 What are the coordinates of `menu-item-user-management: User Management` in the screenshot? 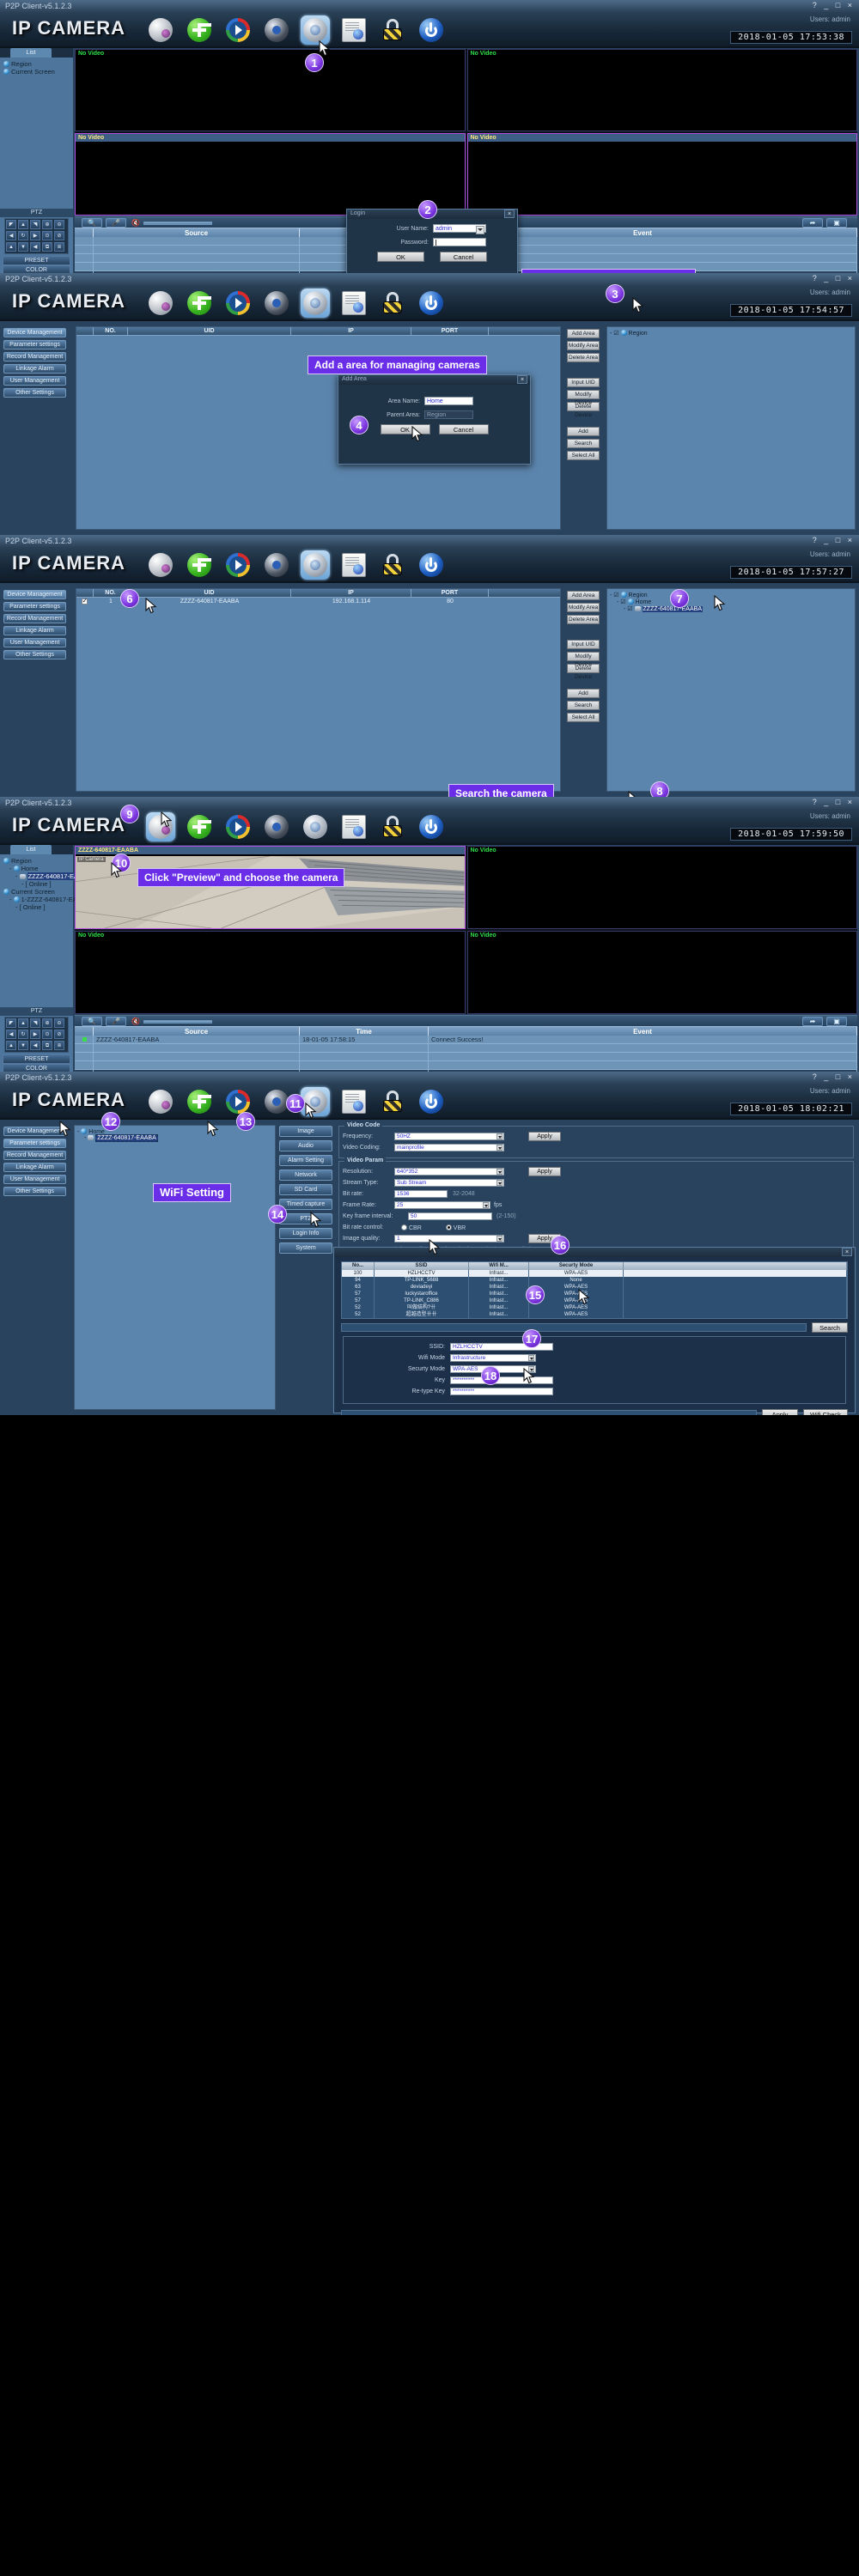 It's located at (34, 381).